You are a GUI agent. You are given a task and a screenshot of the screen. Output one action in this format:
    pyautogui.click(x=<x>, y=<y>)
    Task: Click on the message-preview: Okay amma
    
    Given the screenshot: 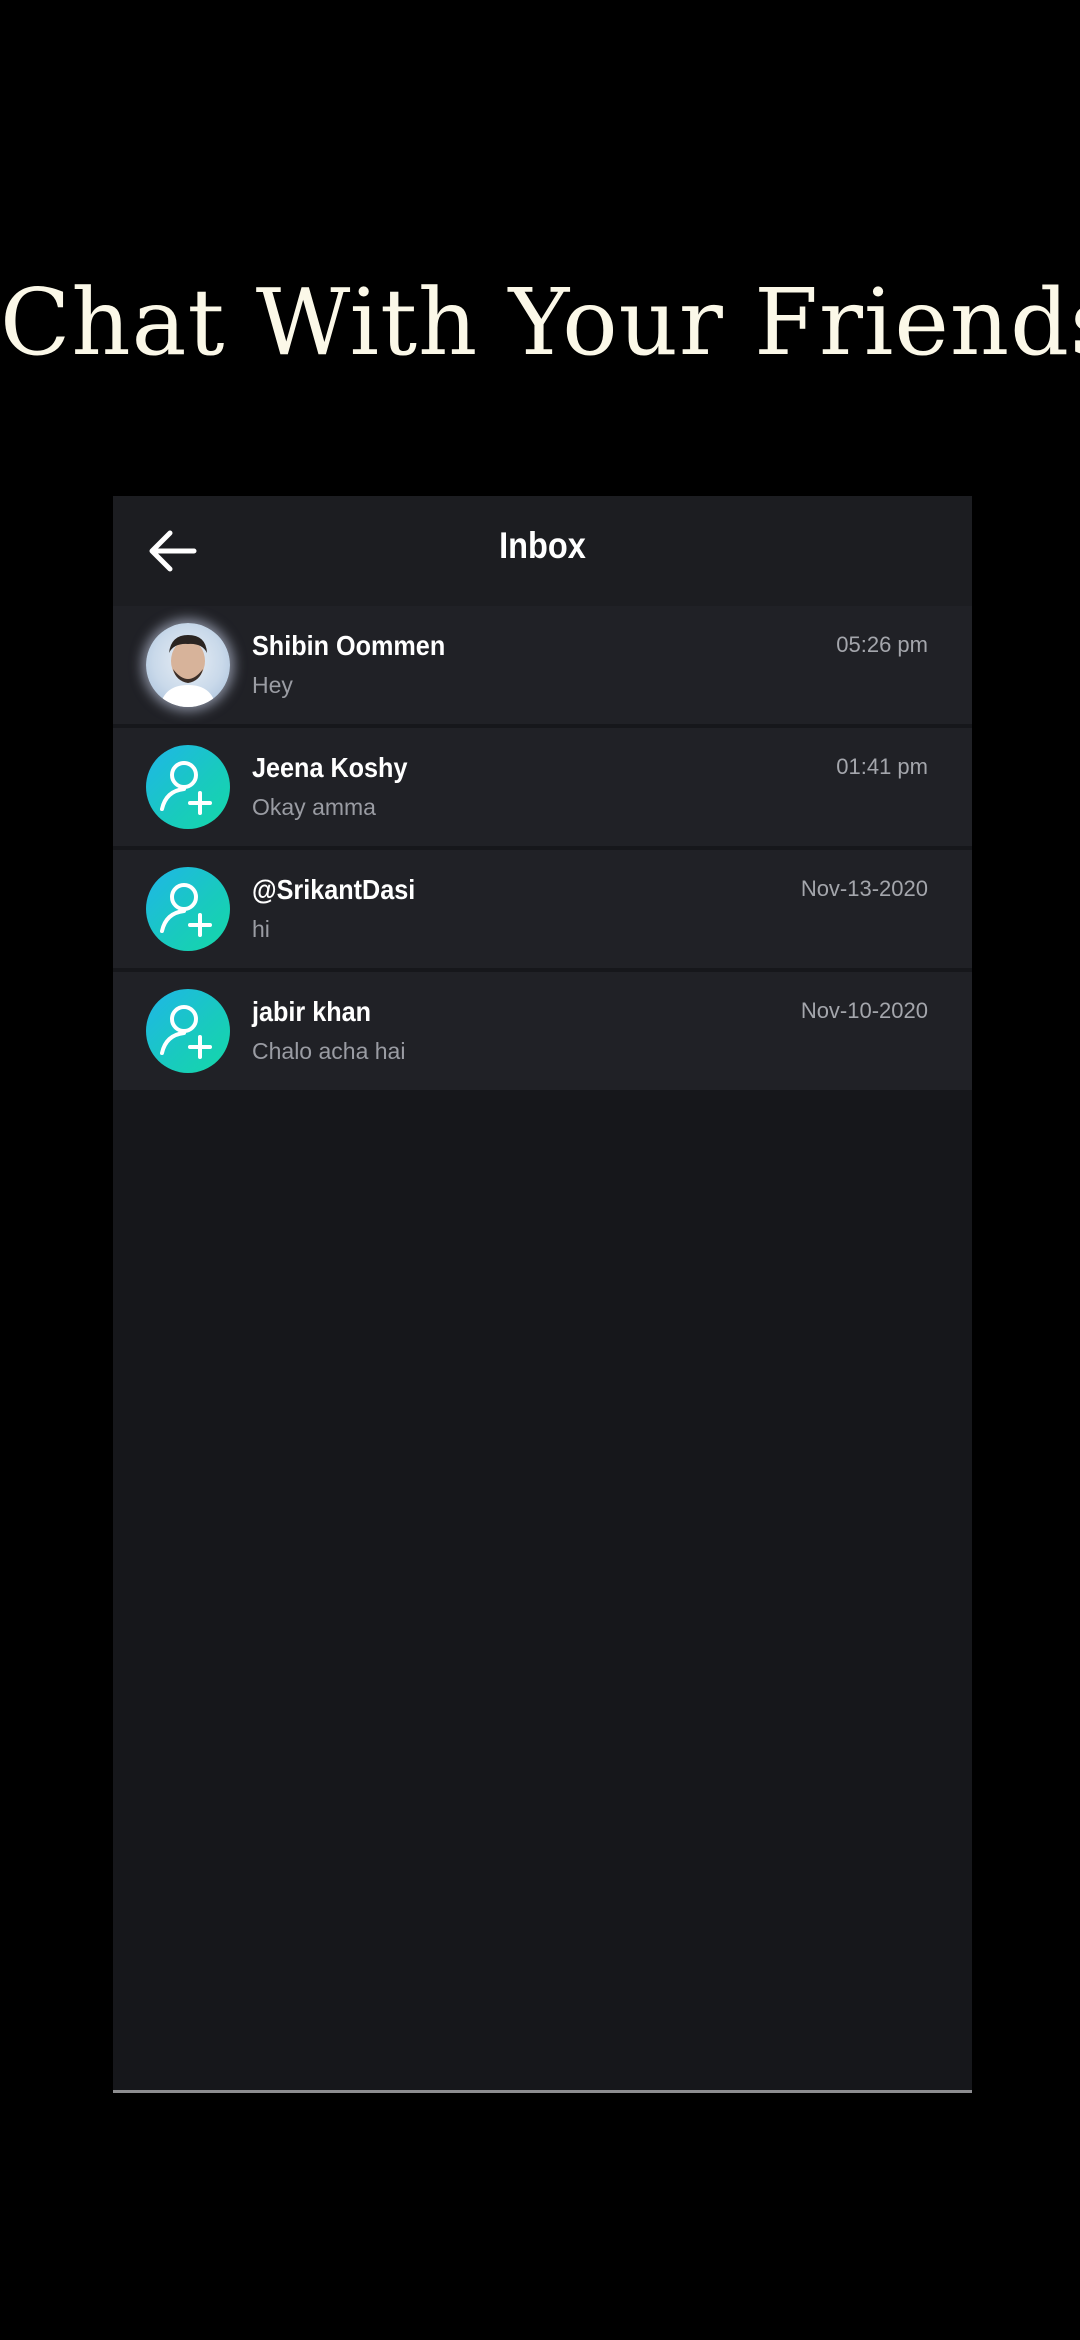 What is the action you would take?
    pyautogui.click(x=314, y=807)
    